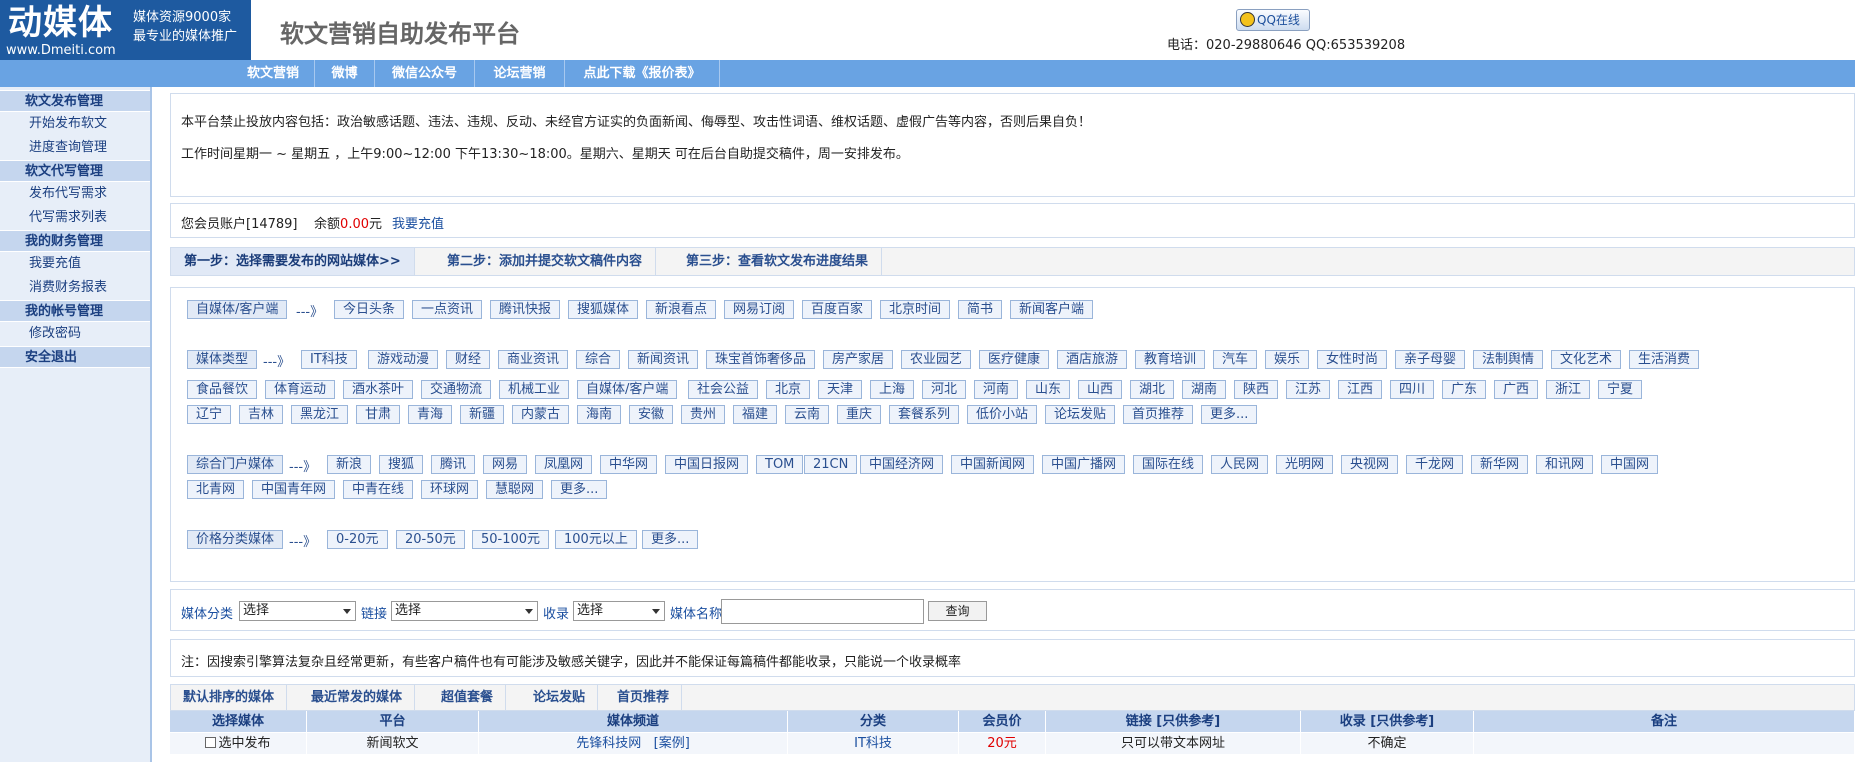  I want to click on media-tag: 浙江, so click(1568, 389).